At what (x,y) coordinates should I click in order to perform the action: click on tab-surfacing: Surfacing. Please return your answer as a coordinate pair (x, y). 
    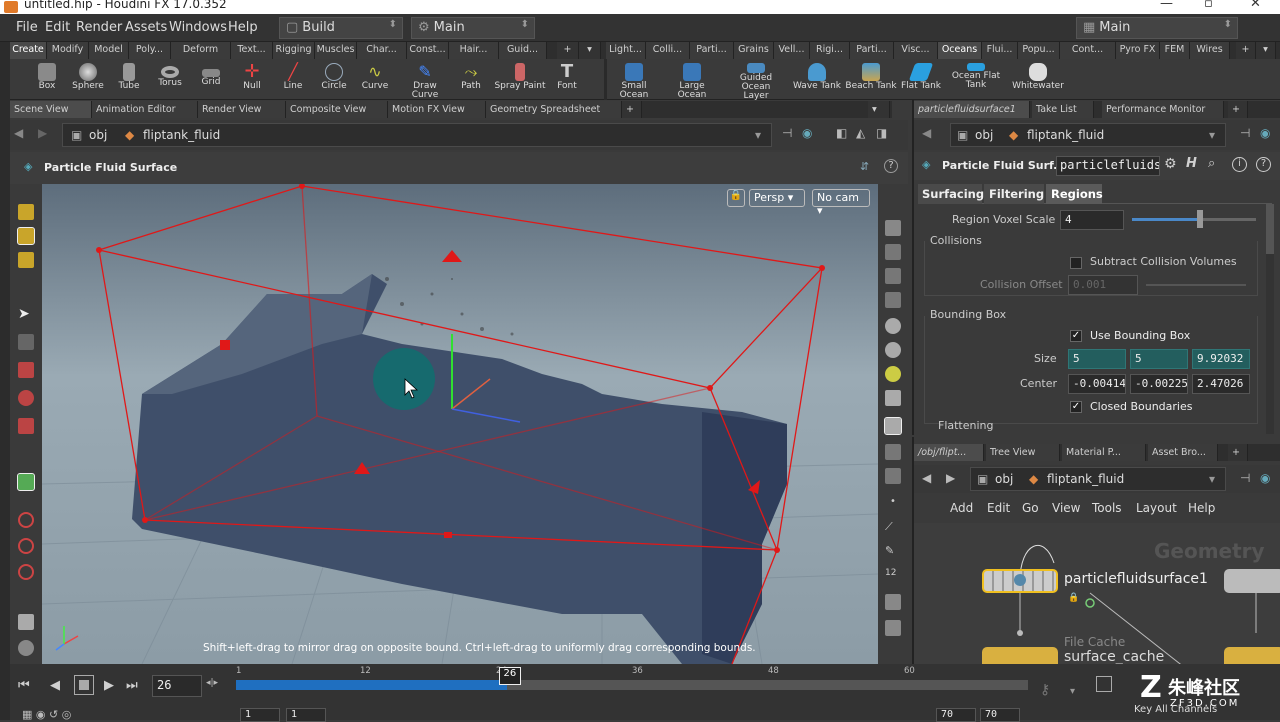
    Looking at the image, I should click on (951, 194).